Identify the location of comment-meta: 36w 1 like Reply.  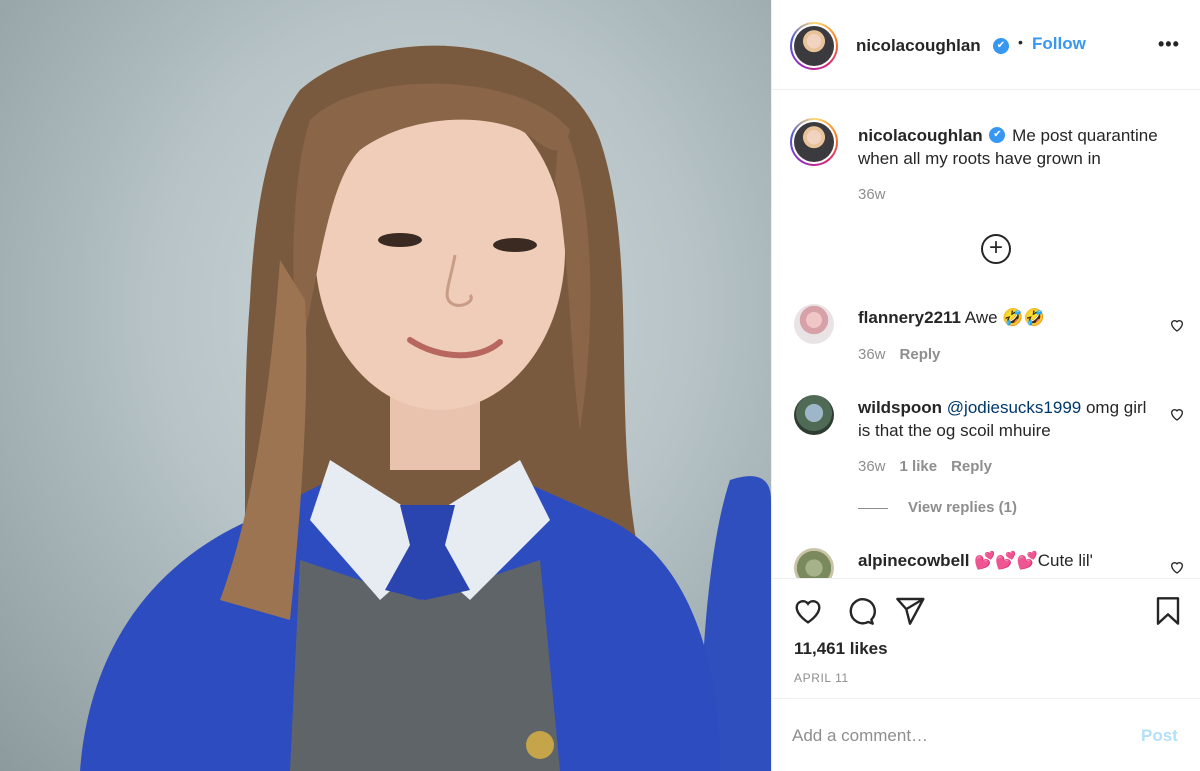
(925, 466).